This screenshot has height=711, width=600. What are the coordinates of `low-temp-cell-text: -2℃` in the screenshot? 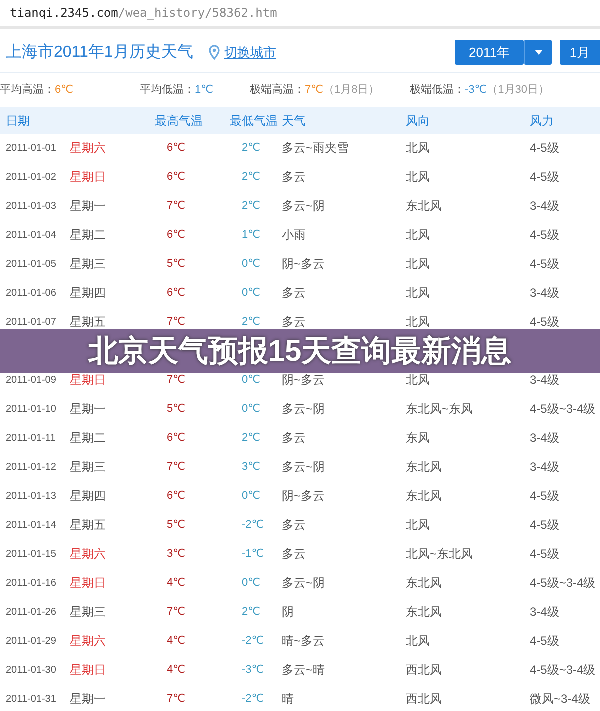 It's located at (253, 641).